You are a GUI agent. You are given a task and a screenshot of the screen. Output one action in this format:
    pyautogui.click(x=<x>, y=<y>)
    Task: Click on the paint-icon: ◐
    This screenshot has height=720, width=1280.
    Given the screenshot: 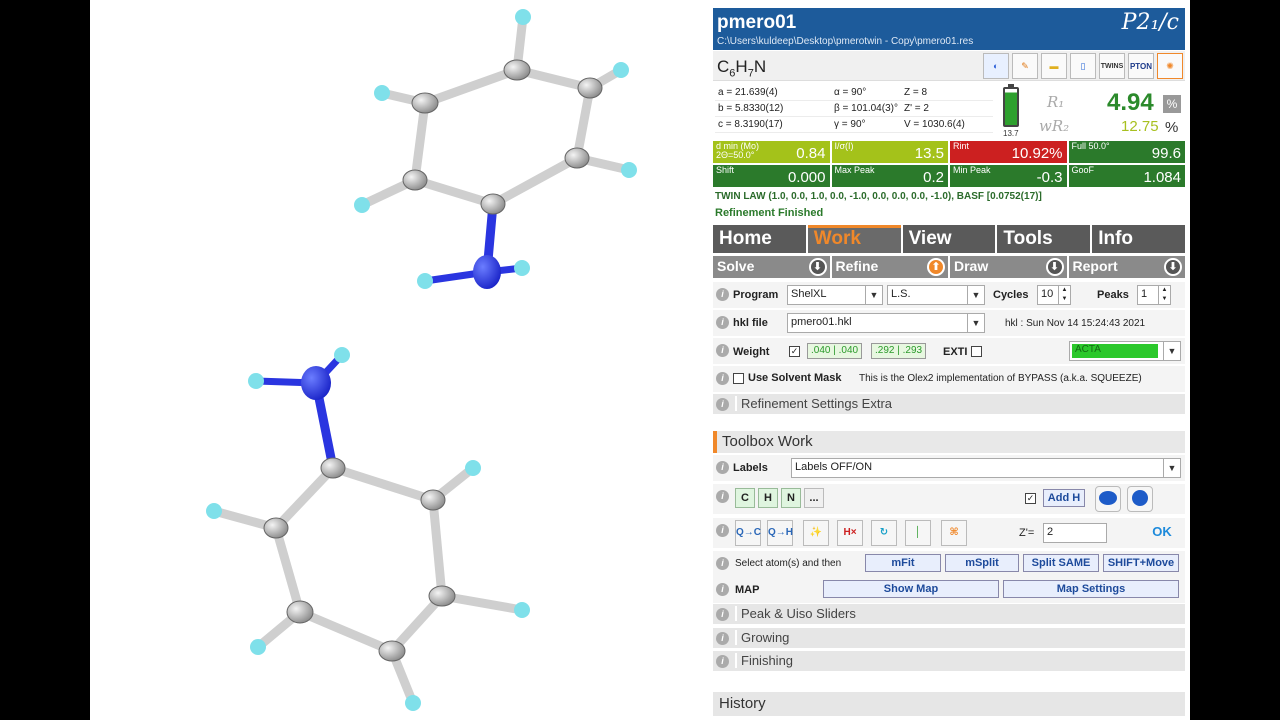 What is the action you would take?
    pyautogui.click(x=996, y=66)
    